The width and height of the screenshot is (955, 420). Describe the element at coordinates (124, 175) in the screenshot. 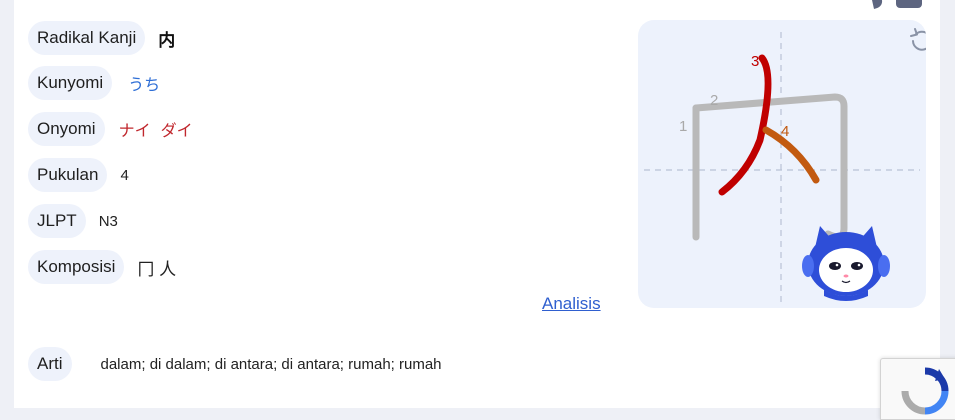

I see `strokes-value: 4` at that location.